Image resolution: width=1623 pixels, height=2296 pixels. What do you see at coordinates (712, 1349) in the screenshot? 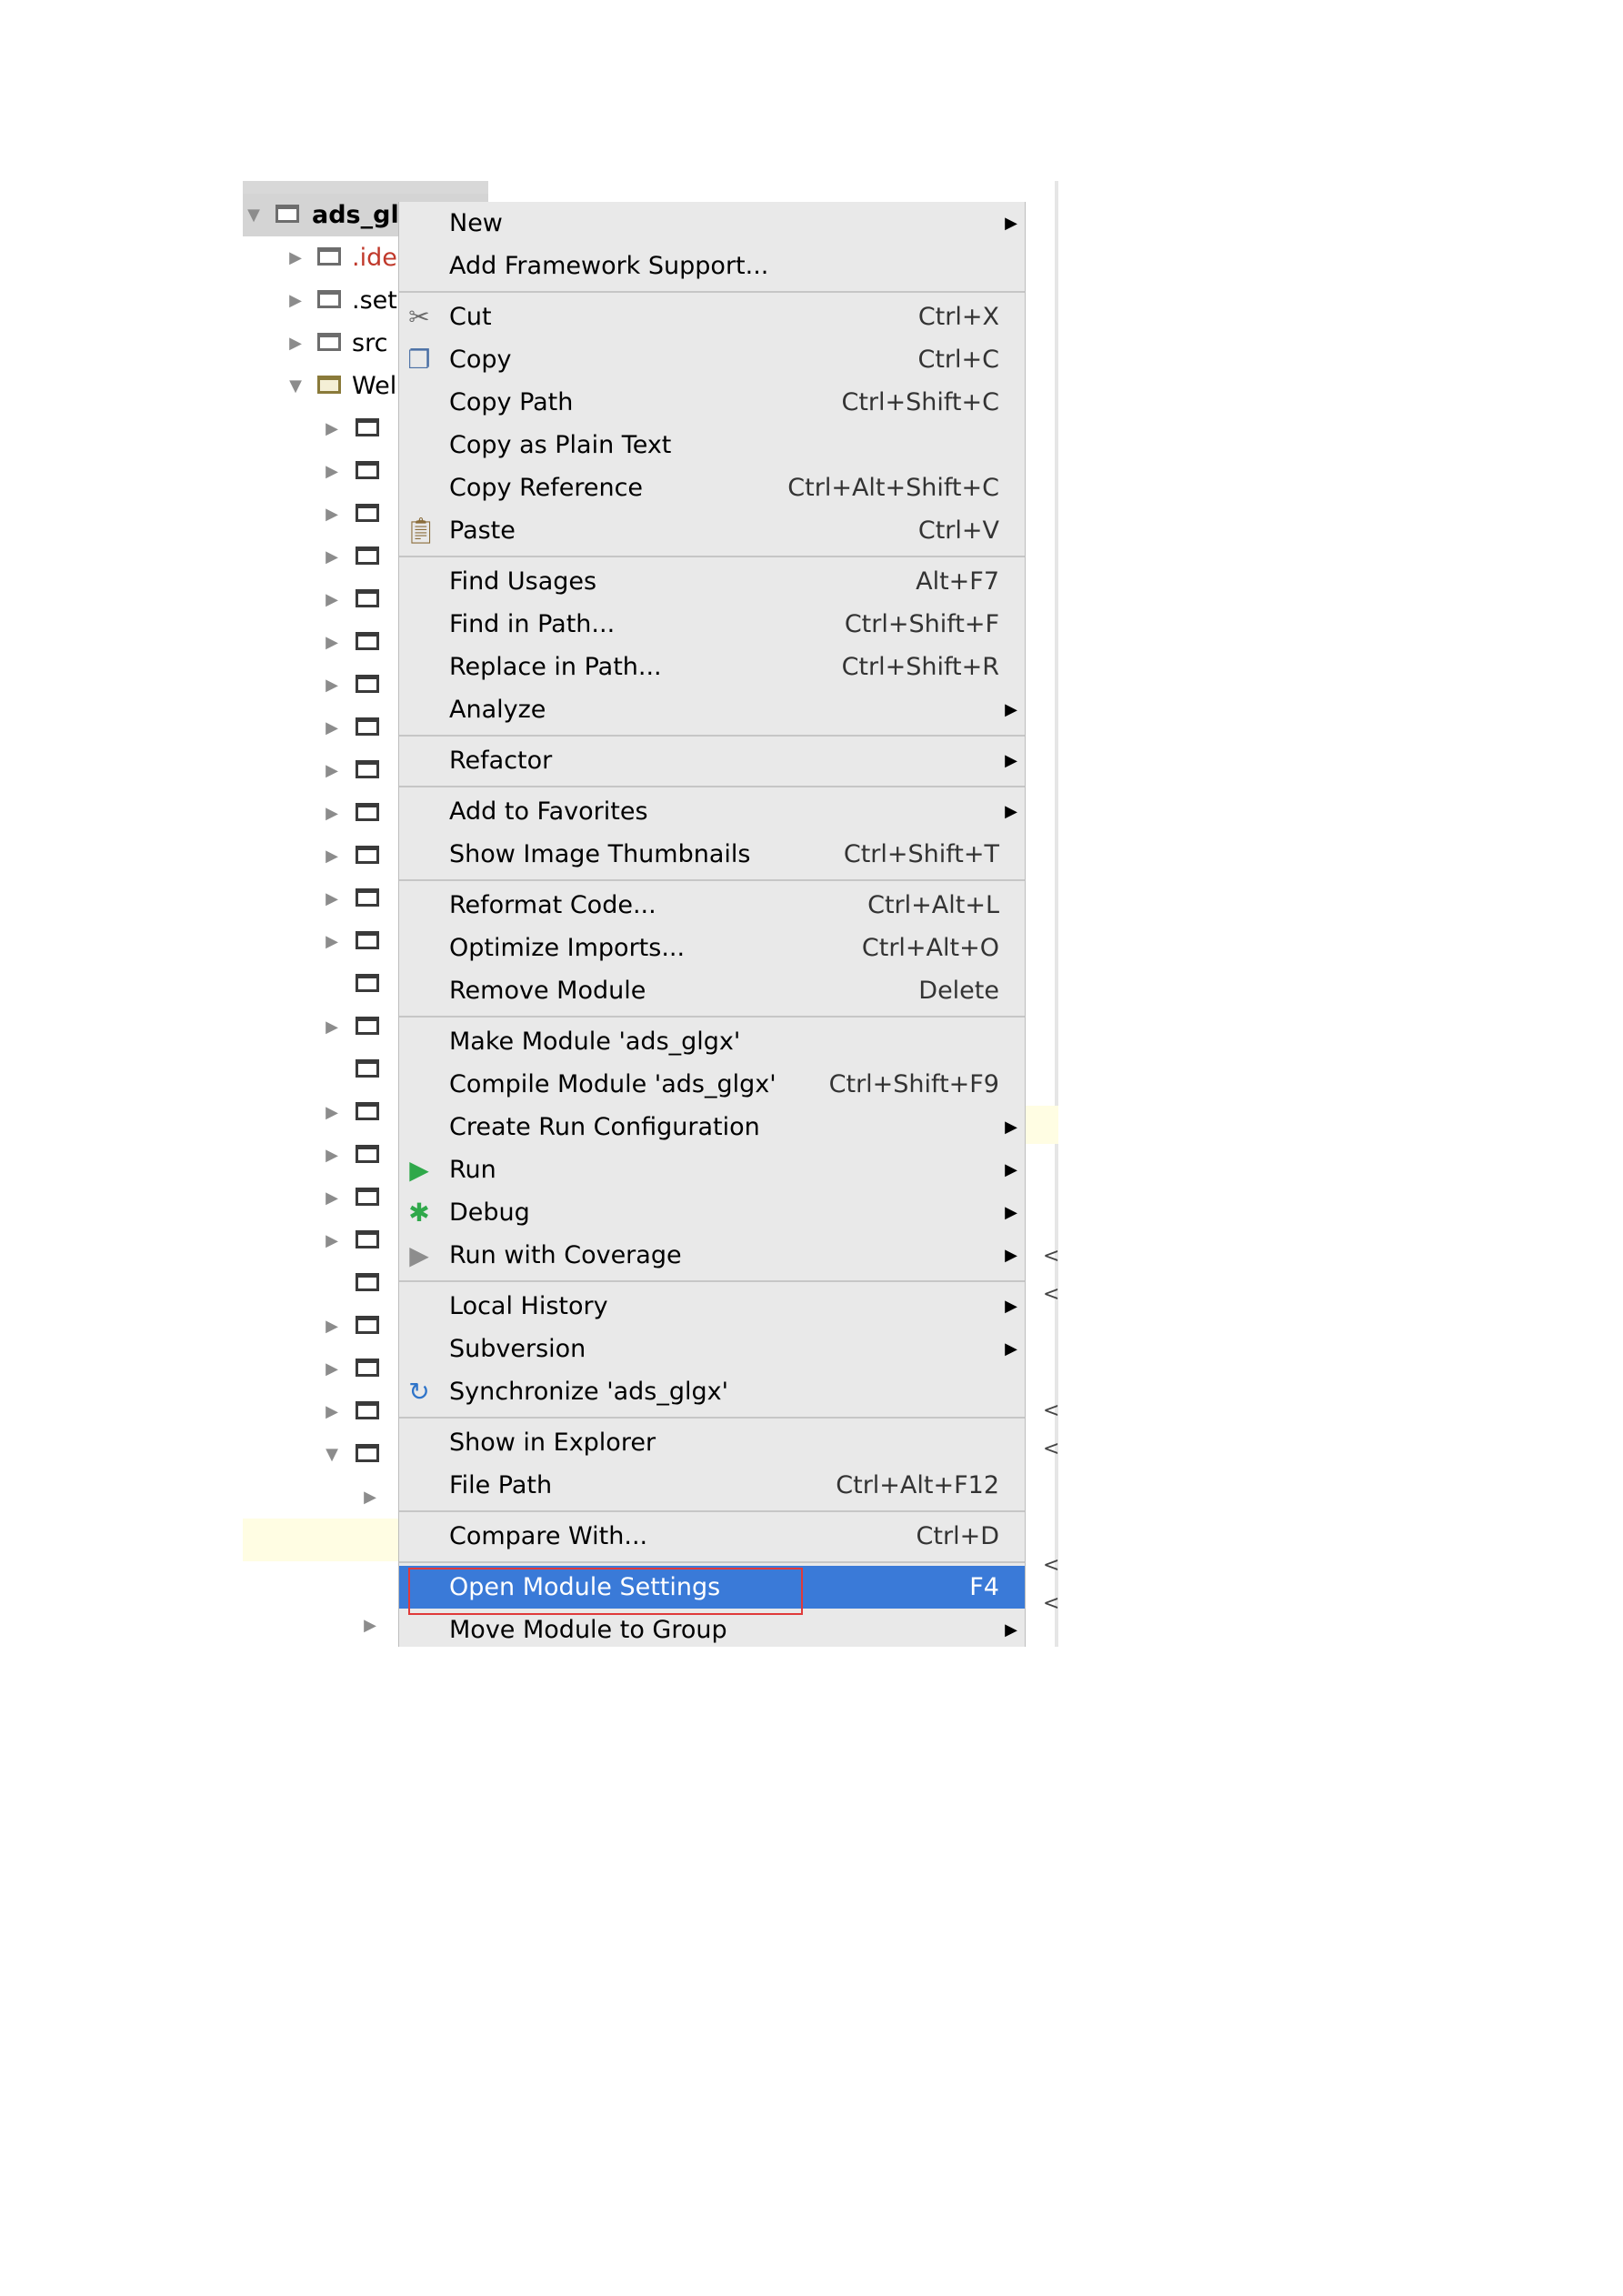
I see `menu-item-subversion: Subversion ▶` at bounding box center [712, 1349].